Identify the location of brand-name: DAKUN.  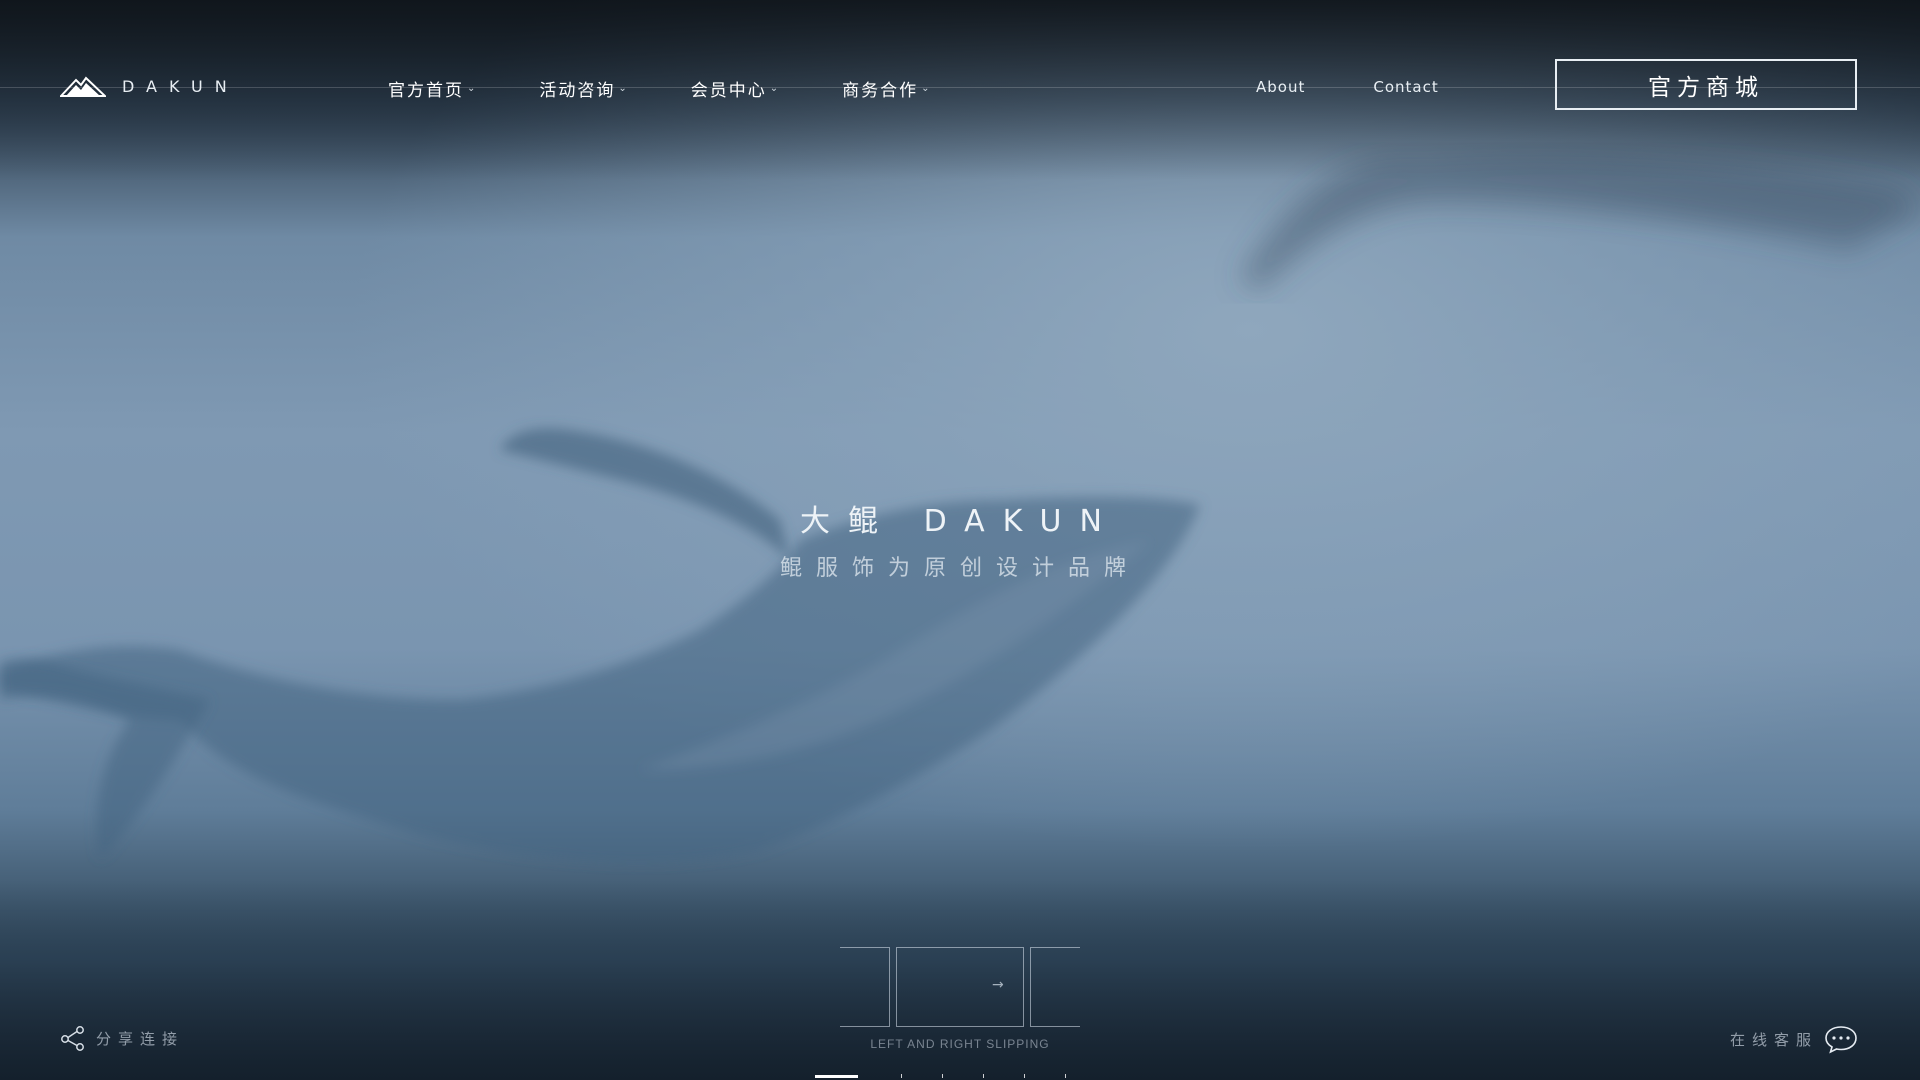
(180, 86).